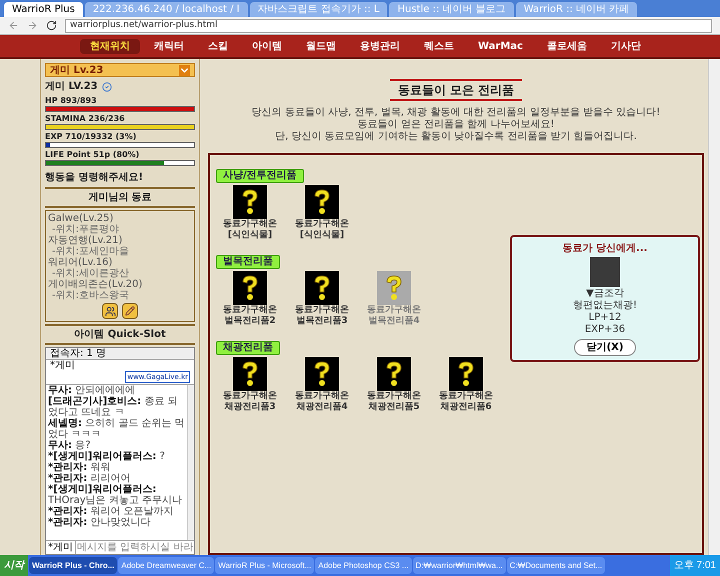 The height and width of the screenshot is (576, 720). What do you see at coordinates (91, 137) in the screenshot?
I see `stat-label: EXP 710/19332 (3%)` at bounding box center [91, 137].